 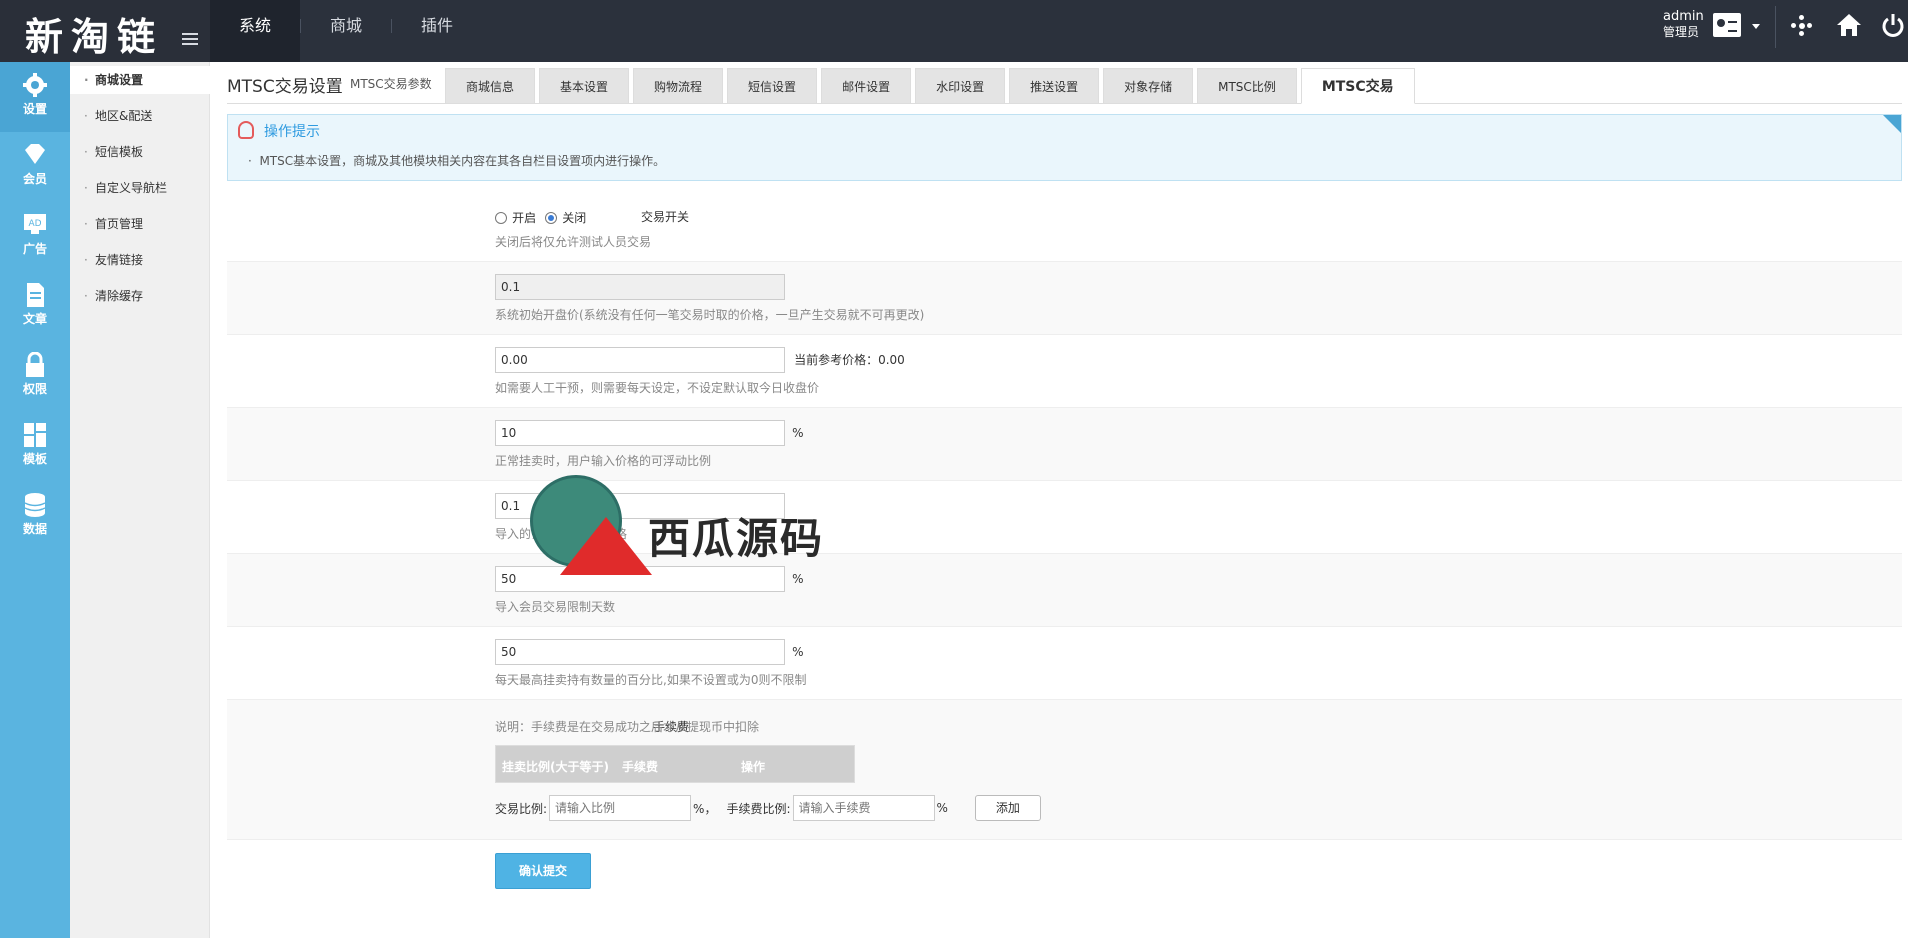 What do you see at coordinates (768, 808) in the screenshot?
I see `fee-add-form: 交易比例: %， 手续费比例: % 添加` at bounding box center [768, 808].